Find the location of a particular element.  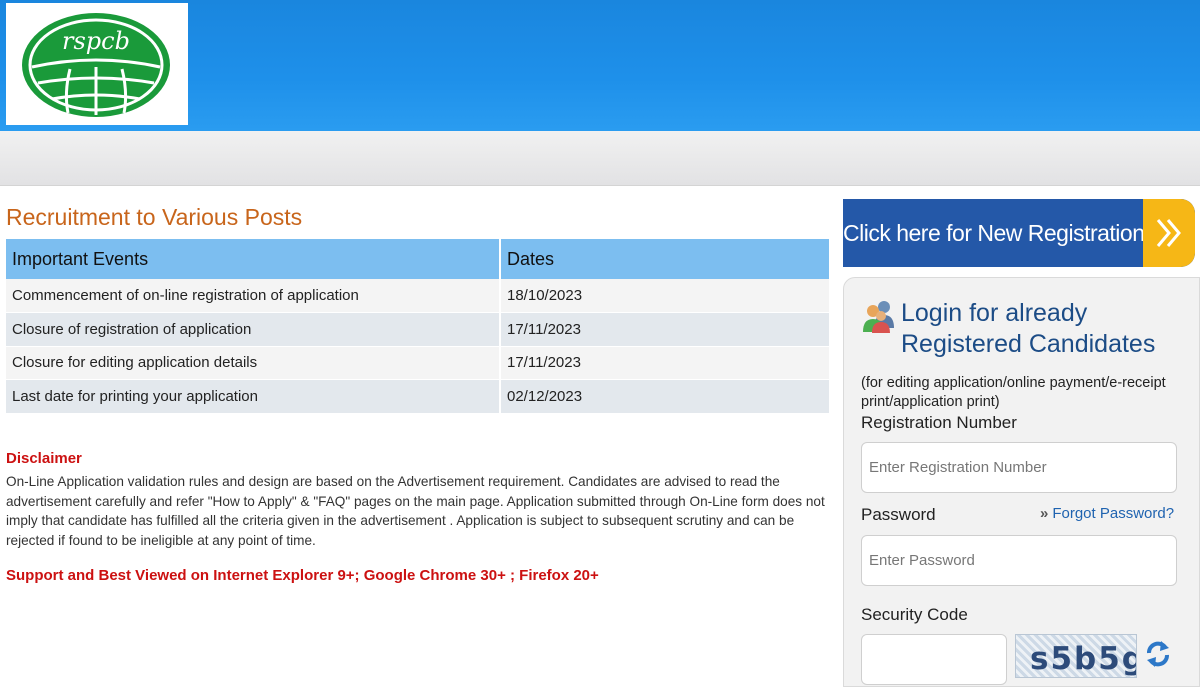

logo-text: rspcb is located at coordinates (96, 41).